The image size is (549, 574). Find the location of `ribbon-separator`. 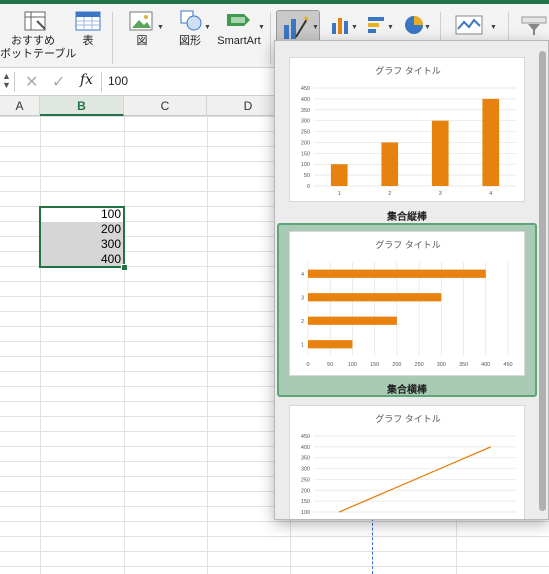

ribbon-separator is located at coordinates (270, 38).